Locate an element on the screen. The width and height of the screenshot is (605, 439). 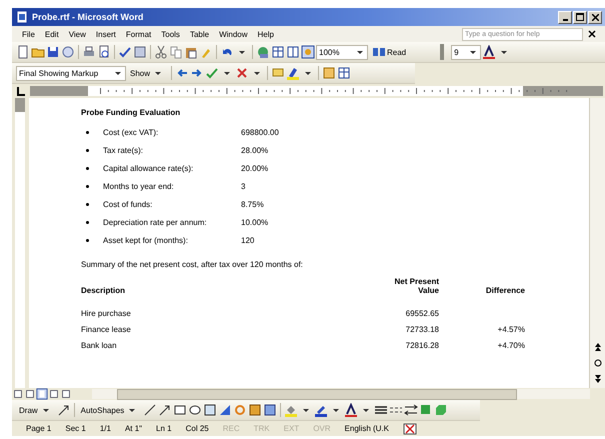
status-text: OVR is located at coordinates (322, 428).